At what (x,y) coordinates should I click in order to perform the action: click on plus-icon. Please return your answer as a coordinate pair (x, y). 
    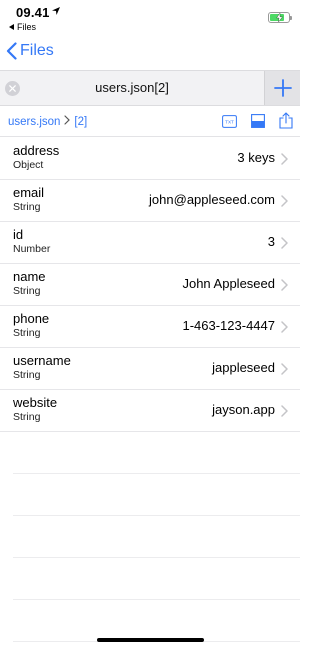
    Looking at the image, I should click on (282, 88).